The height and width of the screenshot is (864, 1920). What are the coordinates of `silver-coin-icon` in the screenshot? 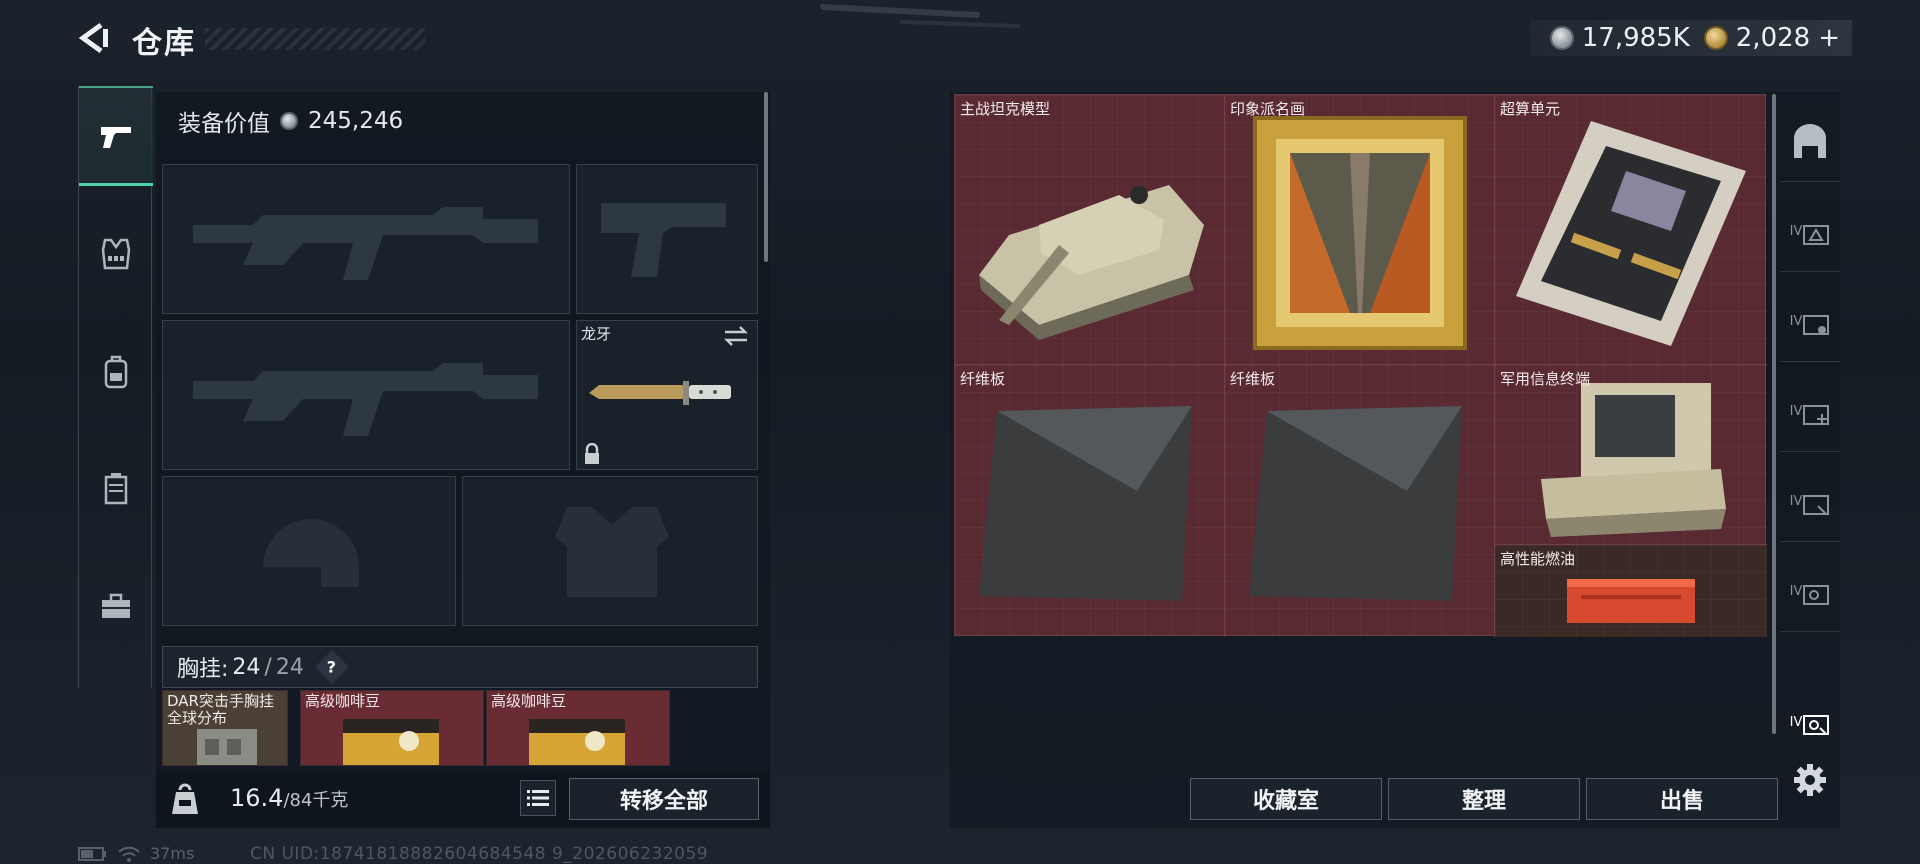 It's located at (289, 121).